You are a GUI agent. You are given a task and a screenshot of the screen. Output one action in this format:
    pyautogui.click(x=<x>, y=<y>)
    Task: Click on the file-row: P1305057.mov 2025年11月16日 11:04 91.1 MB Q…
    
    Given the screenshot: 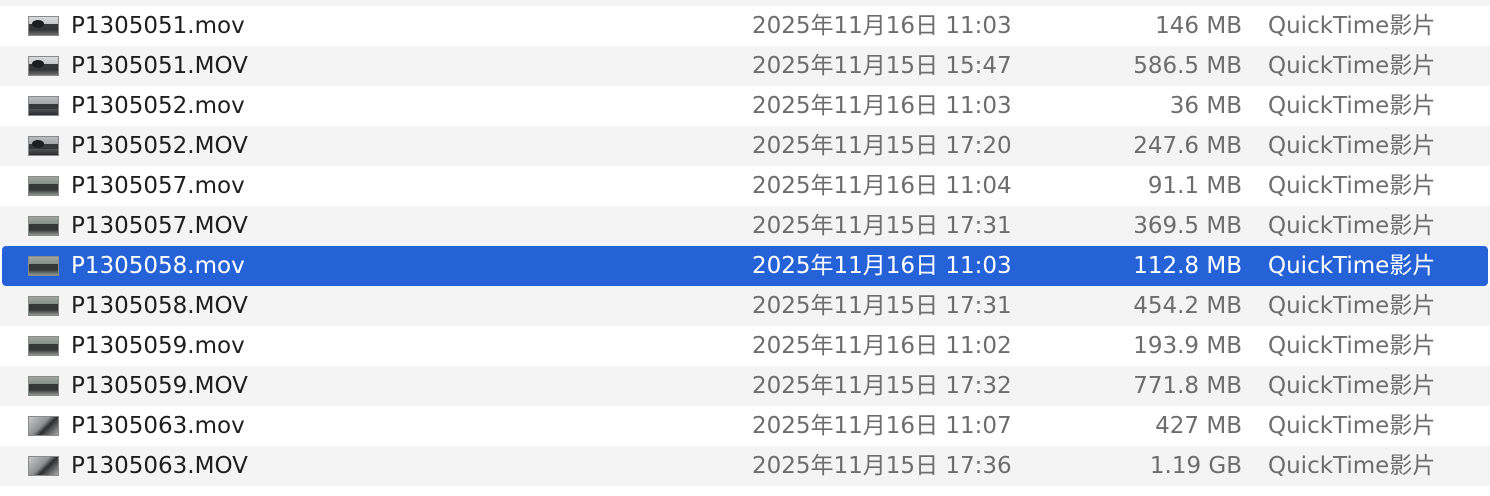 What is the action you would take?
    pyautogui.click(x=745, y=186)
    